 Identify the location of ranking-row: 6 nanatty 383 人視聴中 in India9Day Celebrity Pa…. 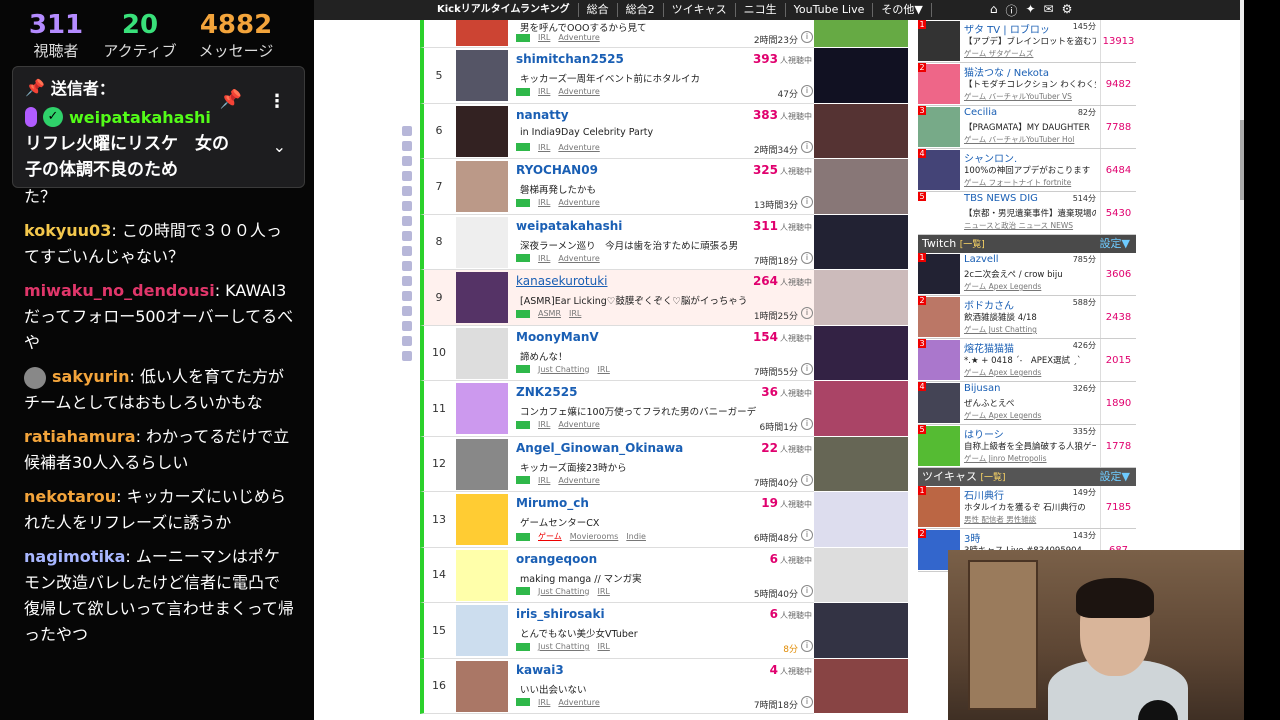
(618, 131).